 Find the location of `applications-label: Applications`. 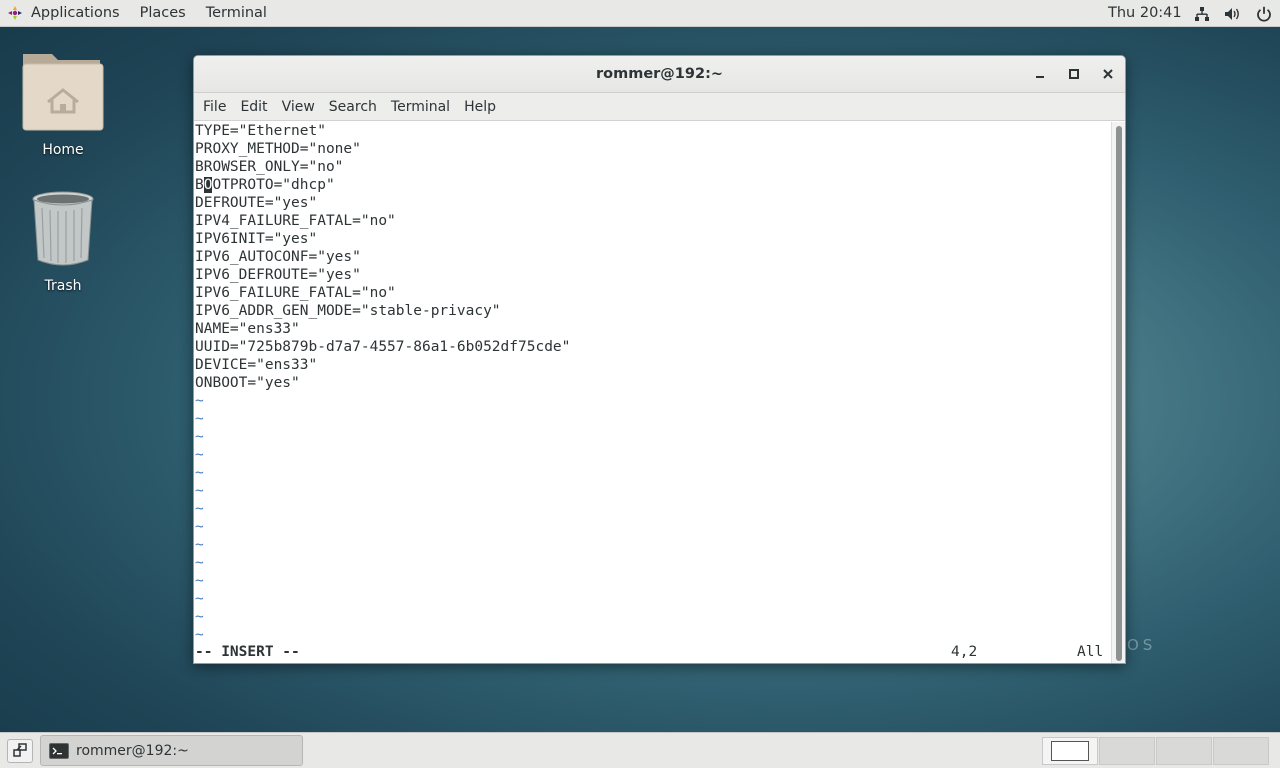

applications-label: Applications is located at coordinates (75, 13).